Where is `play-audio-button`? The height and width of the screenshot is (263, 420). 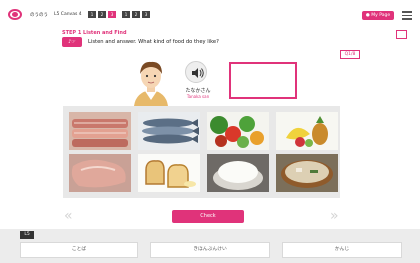 play-audio-button is located at coordinates (196, 72).